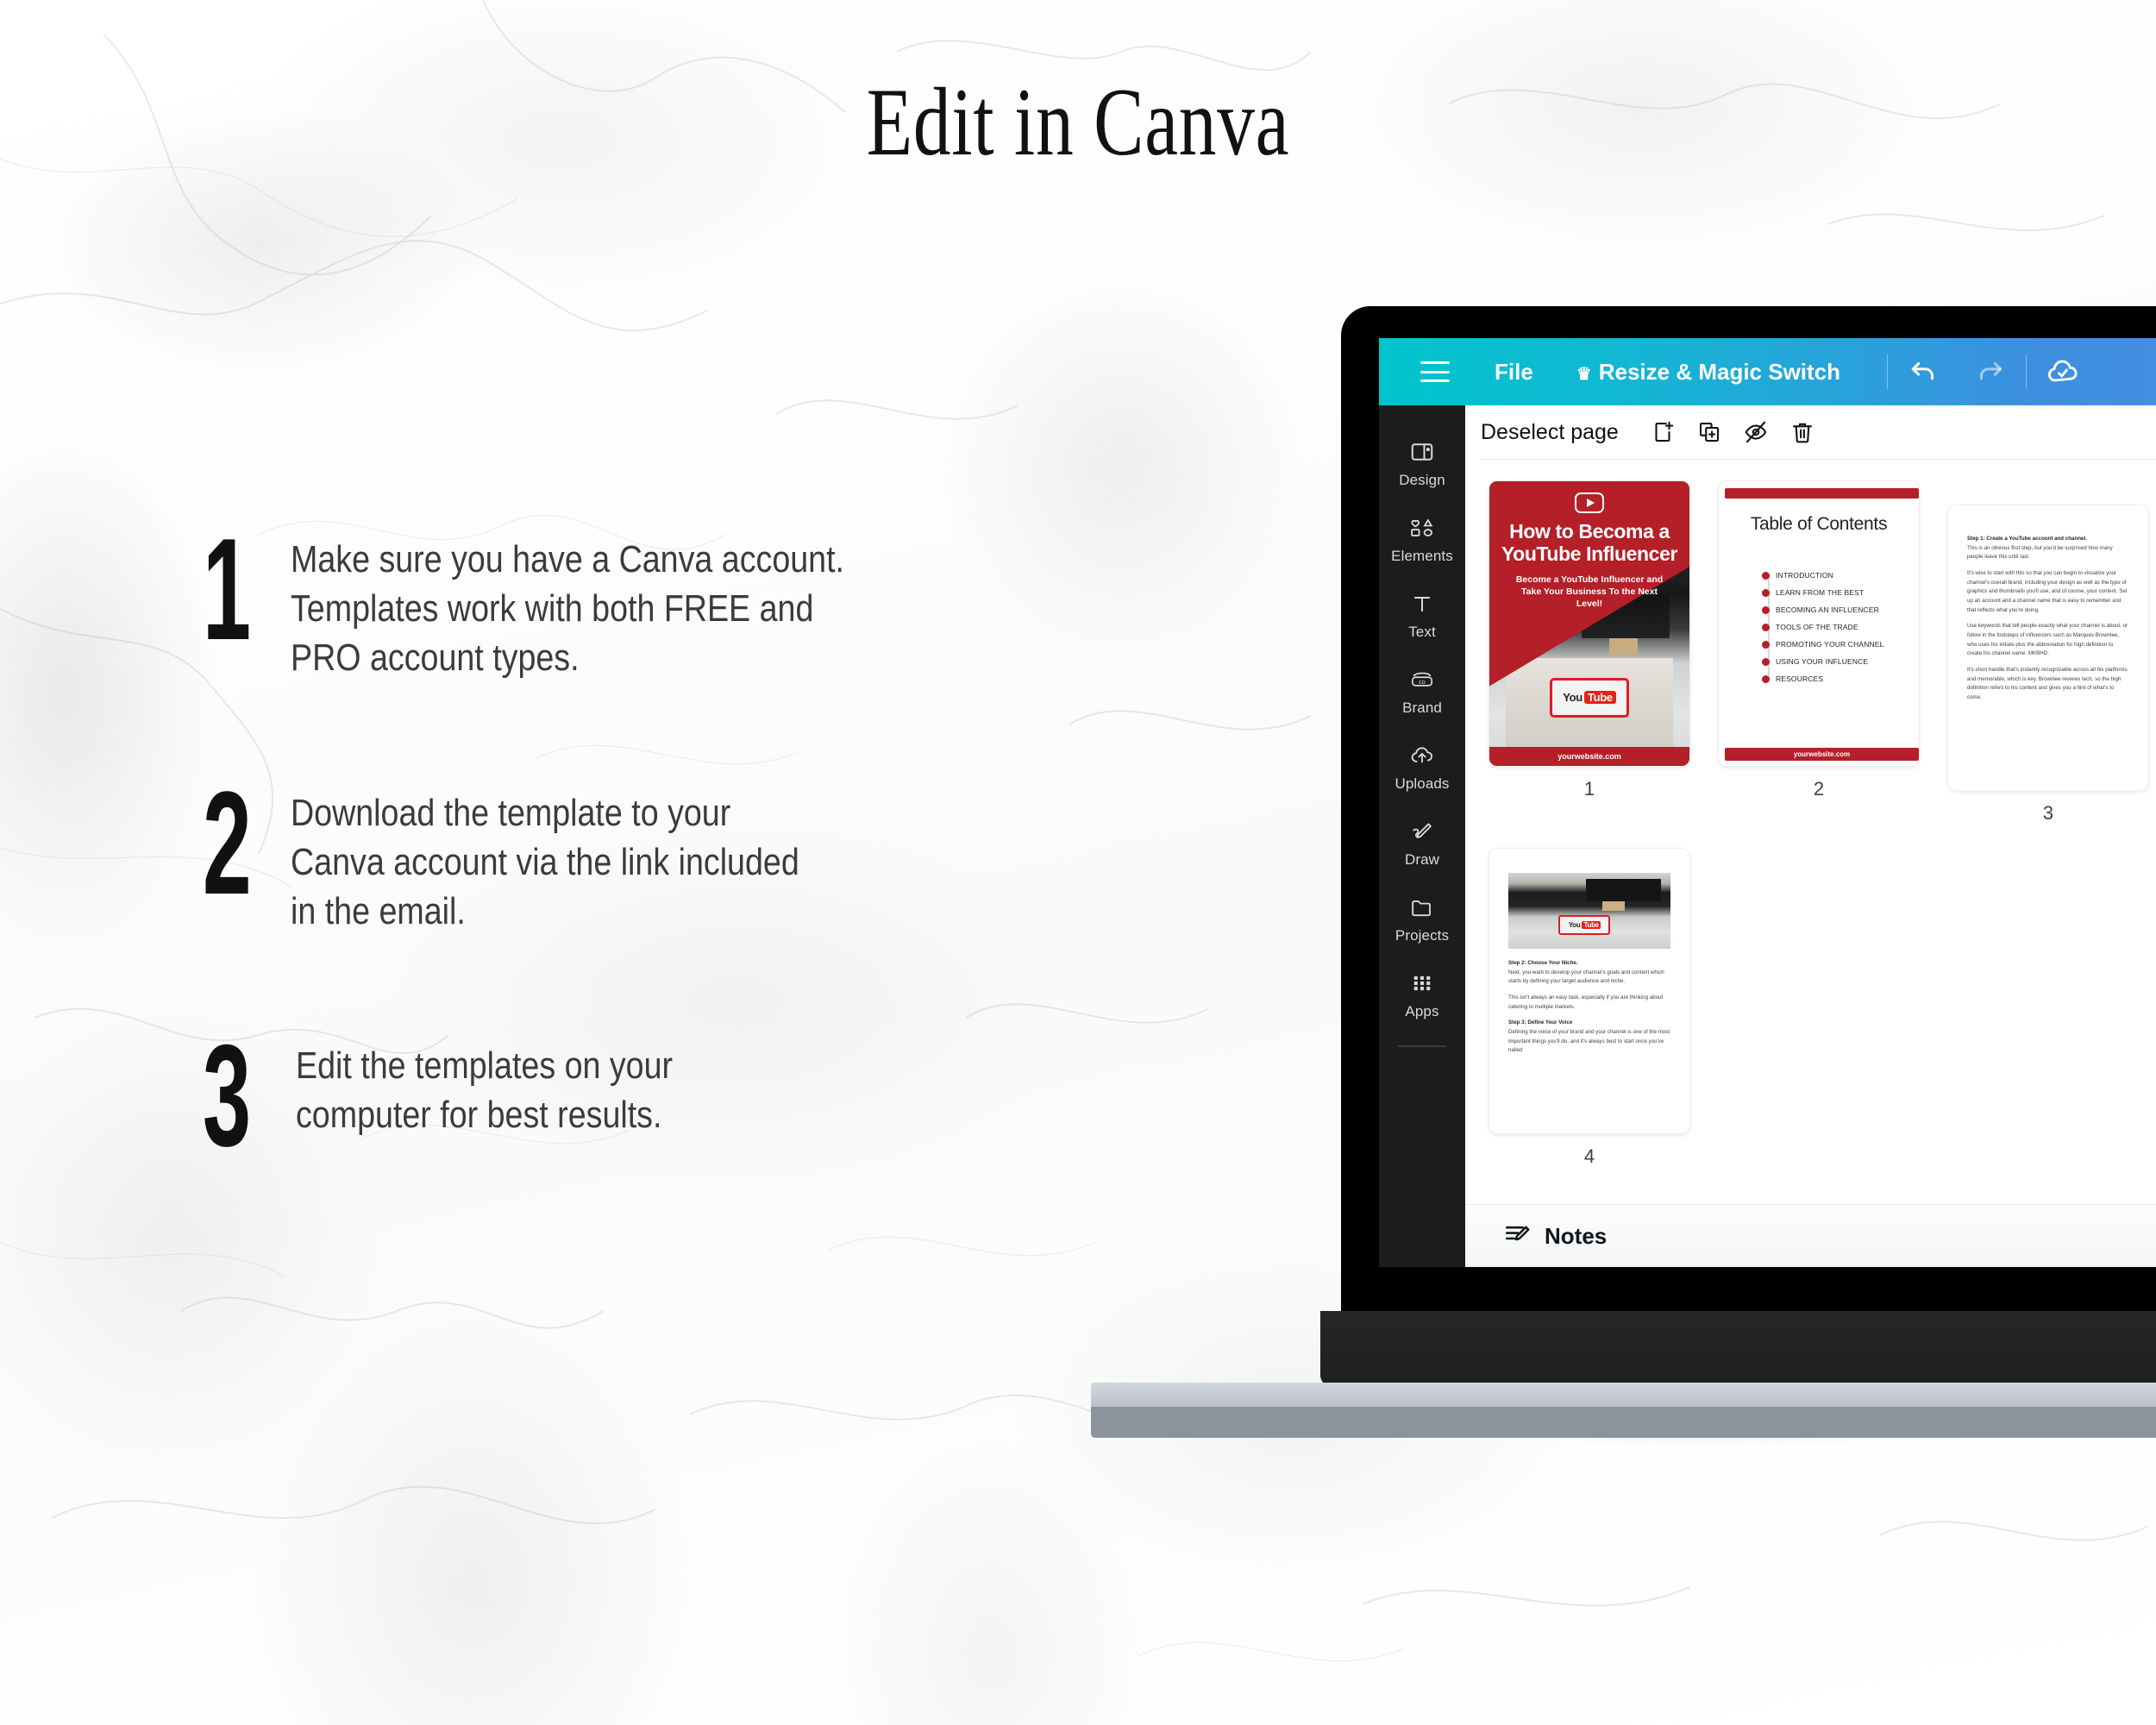 The image size is (2156, 1725). What do you see at coordinates (1827, 610) in the screenshot?
I see `toc-item-label: BECOMING AN INFLUENCER` at bounding box center [1827, 610].